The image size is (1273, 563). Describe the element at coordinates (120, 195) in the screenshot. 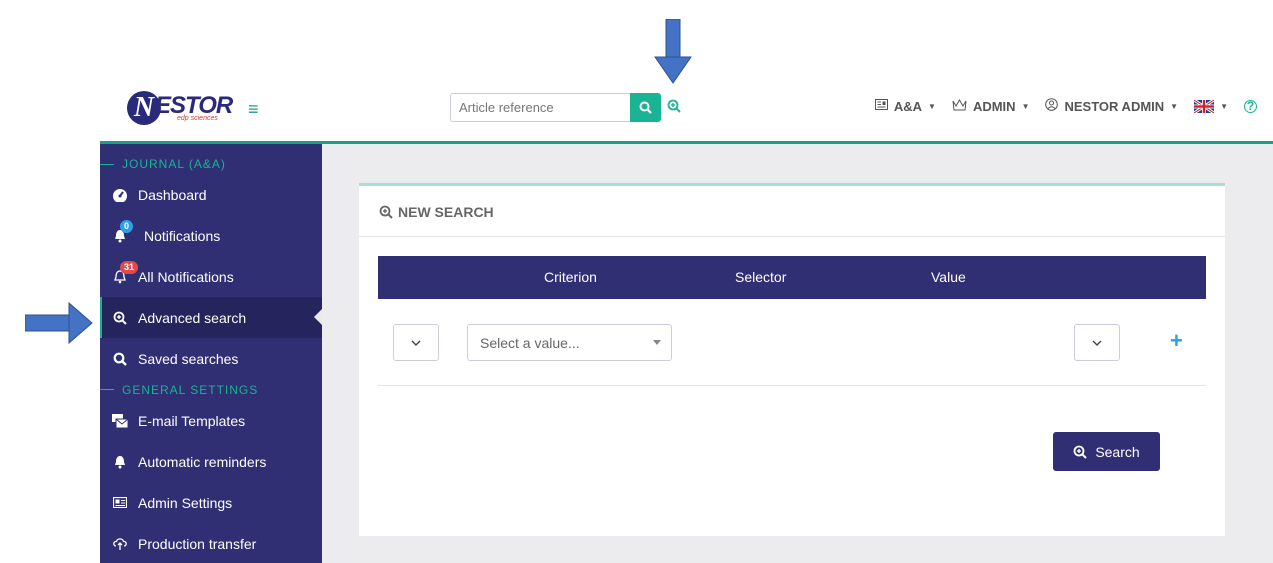

I see `dashboard-gauge-icon` at that location.